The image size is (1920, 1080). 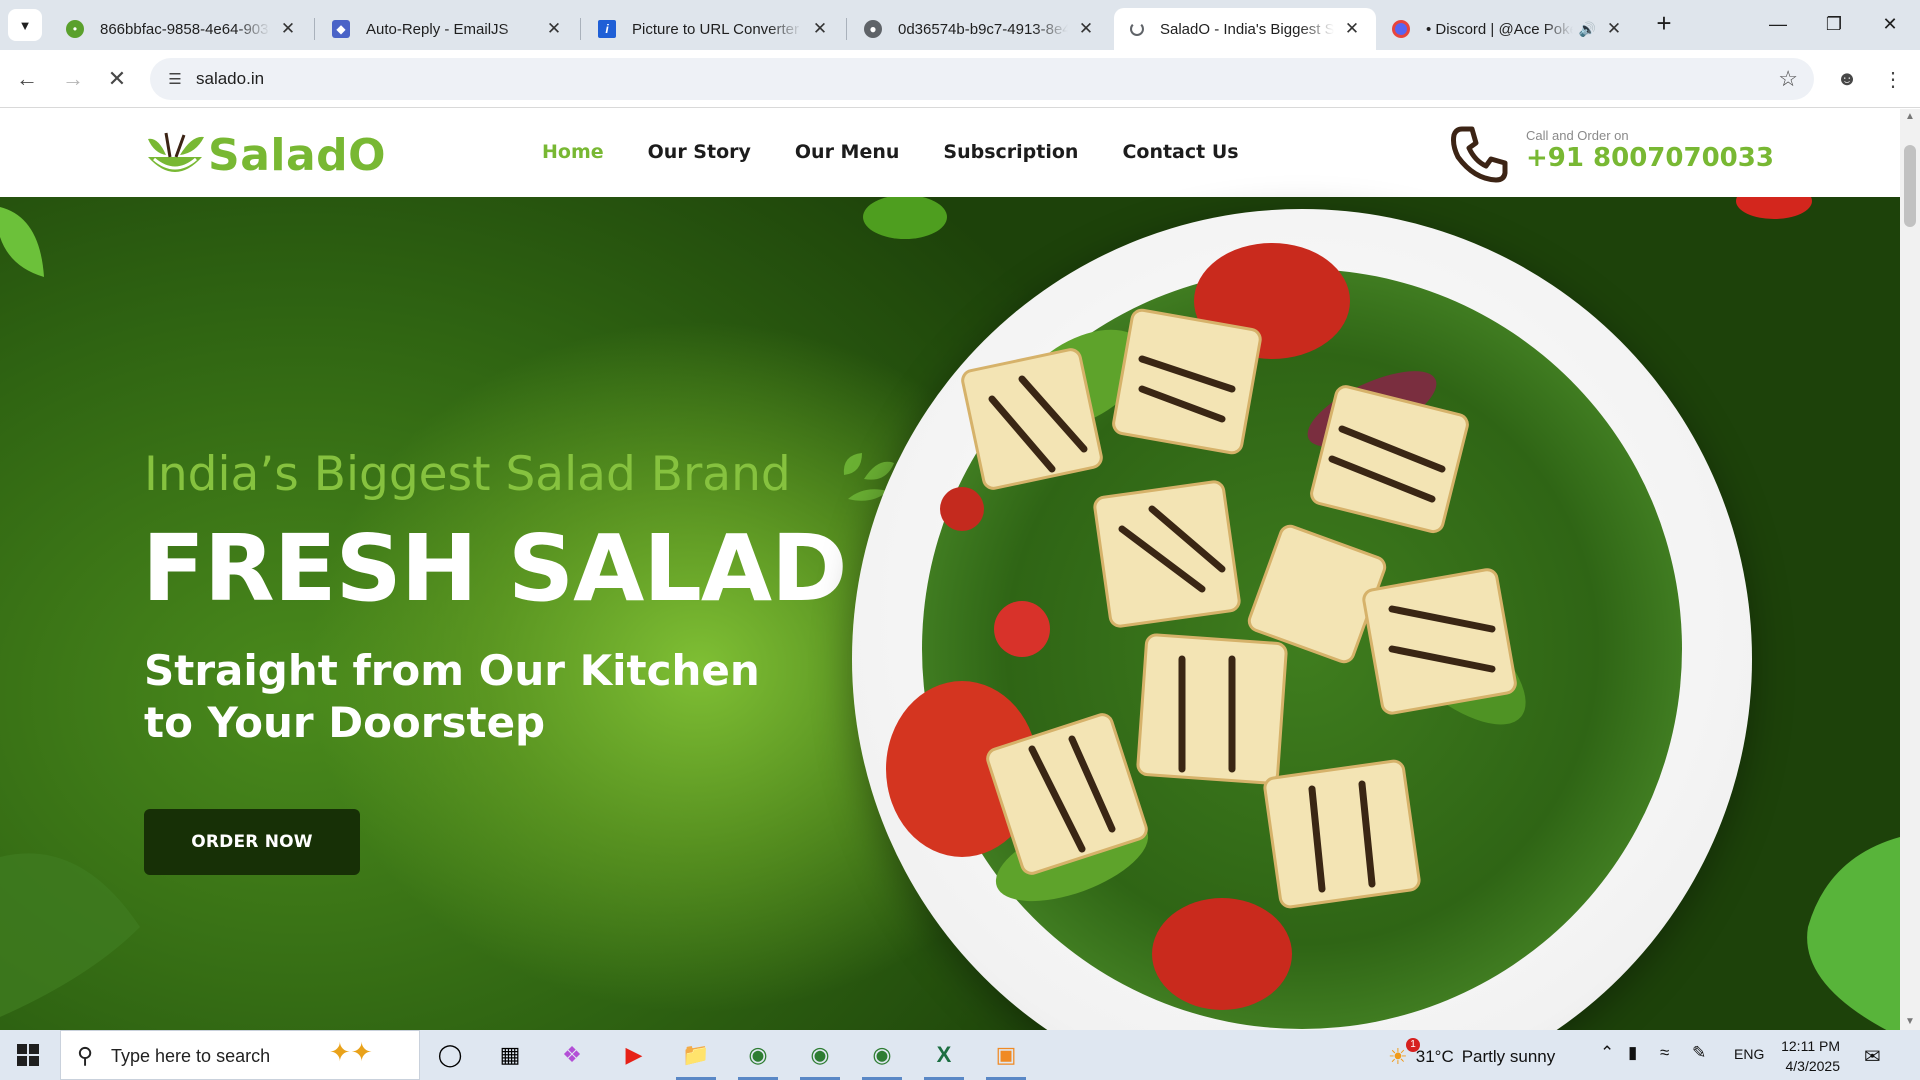 What do you see at coordinates (1401, 29) in the screenshot?
I see `discord-icon` at bounding box center [1401, 29].